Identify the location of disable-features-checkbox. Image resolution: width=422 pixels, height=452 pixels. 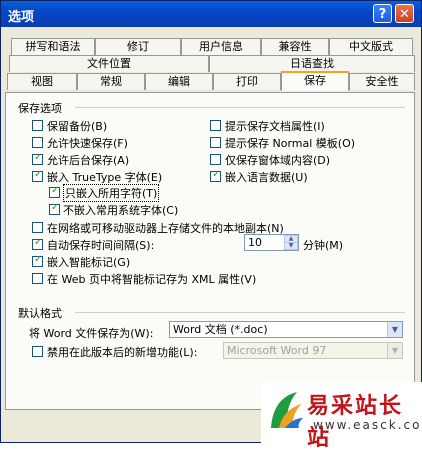
(37, 351).